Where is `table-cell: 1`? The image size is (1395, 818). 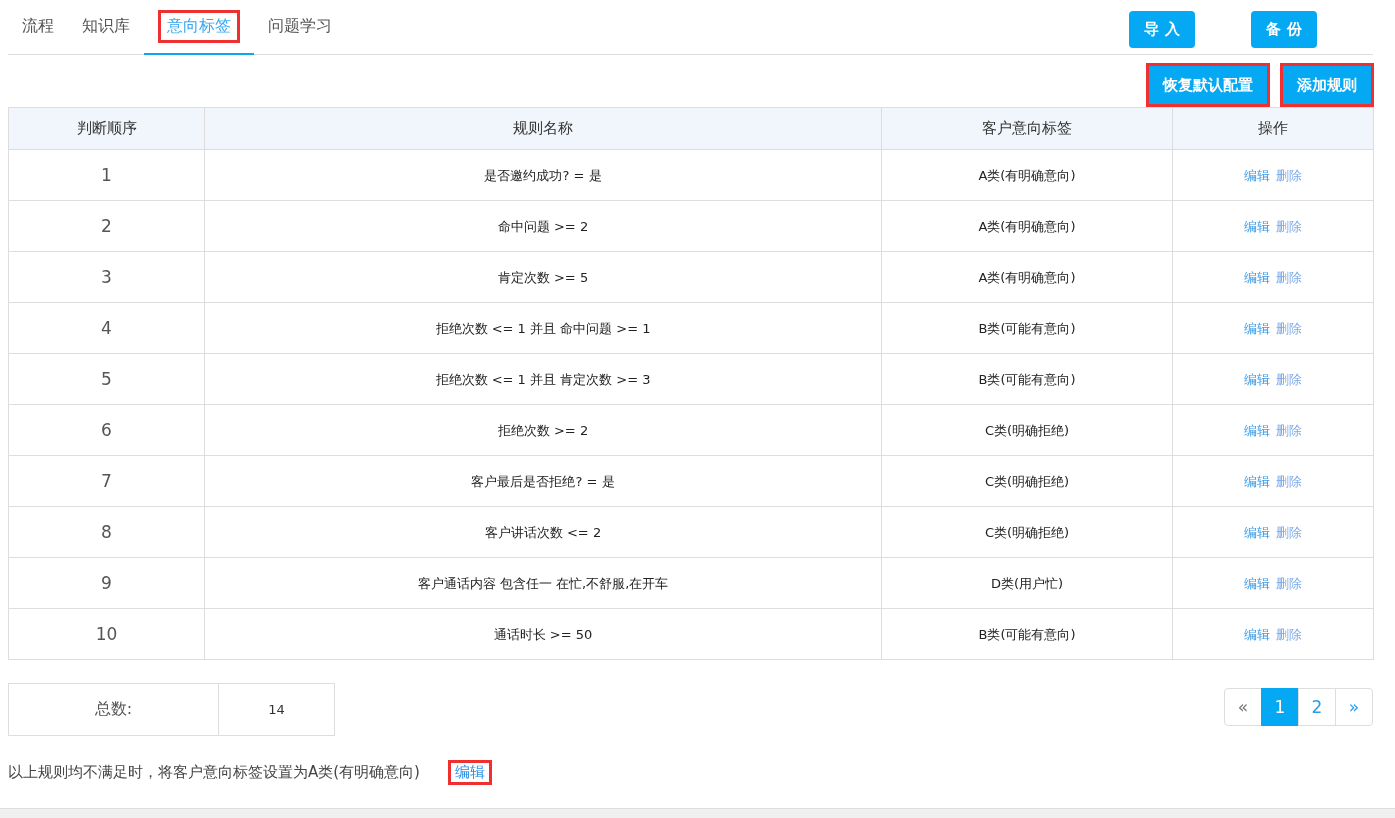
table-cell: 1 is located at coordinates (106, 175).